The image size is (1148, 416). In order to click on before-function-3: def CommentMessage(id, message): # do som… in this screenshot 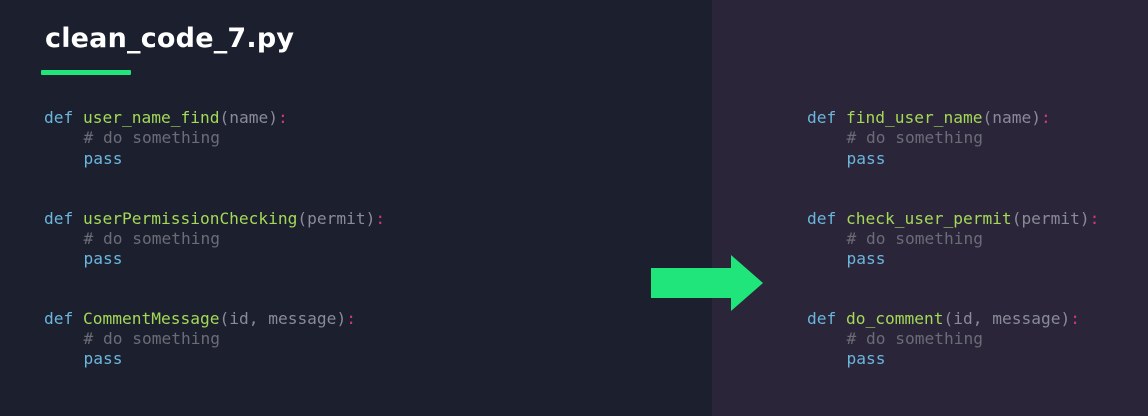, I will do `click(200, 339)`.